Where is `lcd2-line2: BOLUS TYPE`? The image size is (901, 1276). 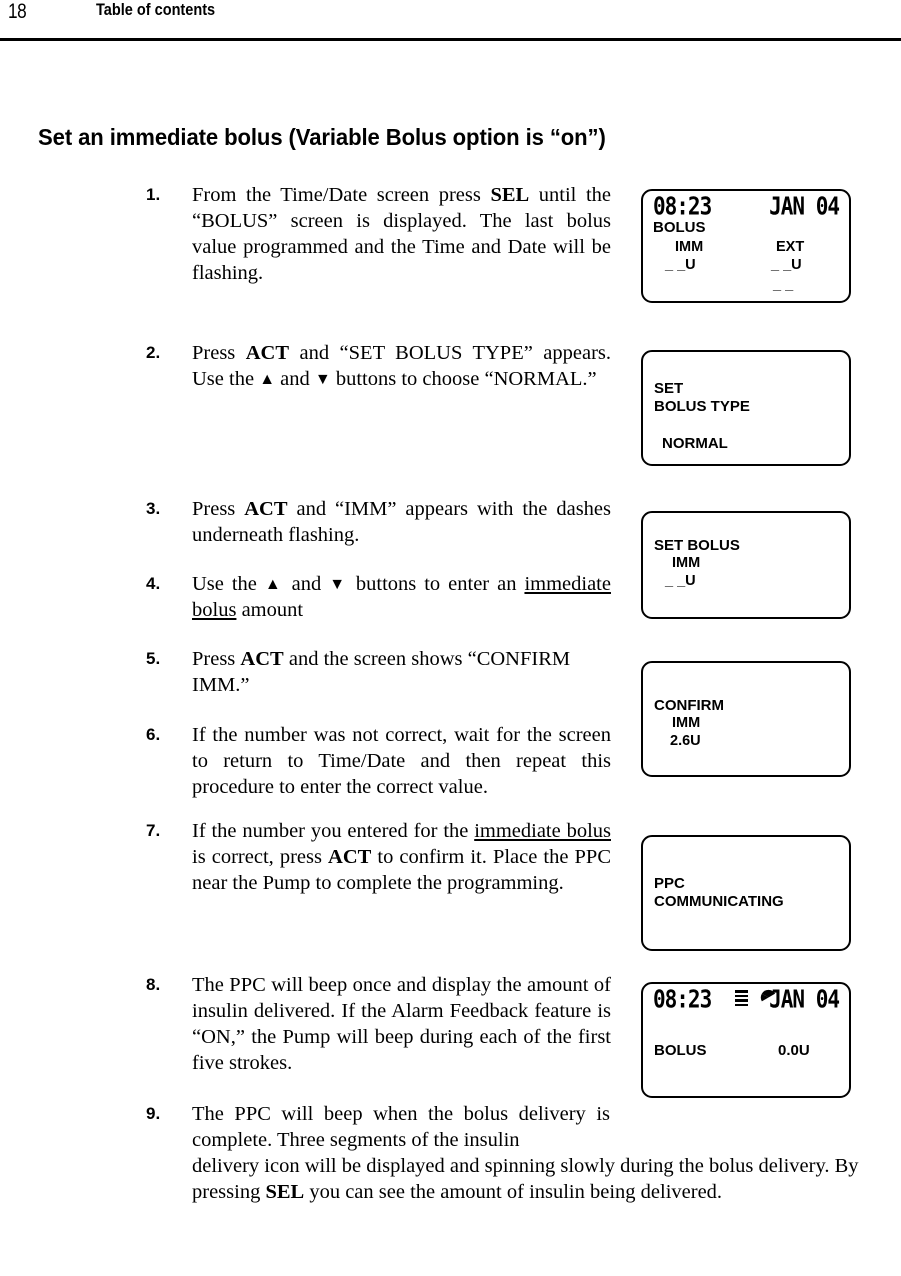
lcd2-line2: BOLUS TYPE is located at coordinates (702, 406).